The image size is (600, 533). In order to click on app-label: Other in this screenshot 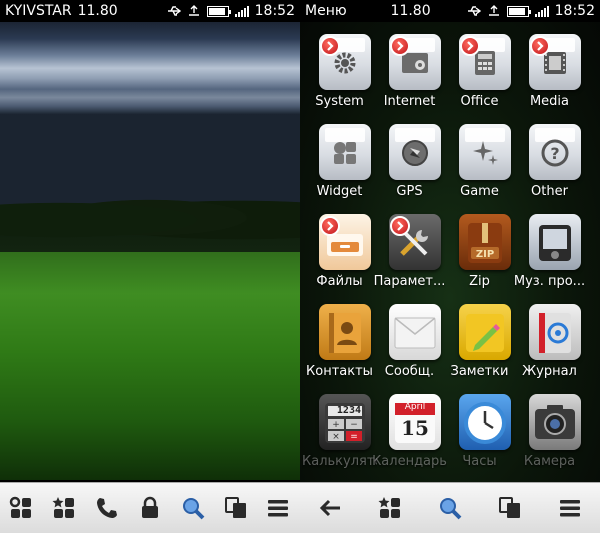, I will do `click(549, 191)`.